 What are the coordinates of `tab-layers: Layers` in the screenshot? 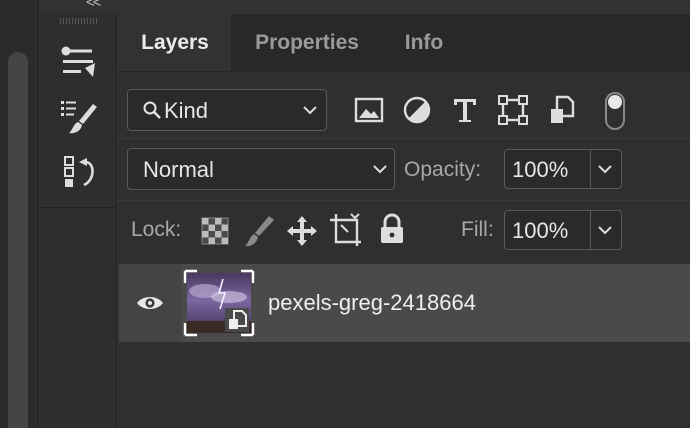 It's located at (175, 42).